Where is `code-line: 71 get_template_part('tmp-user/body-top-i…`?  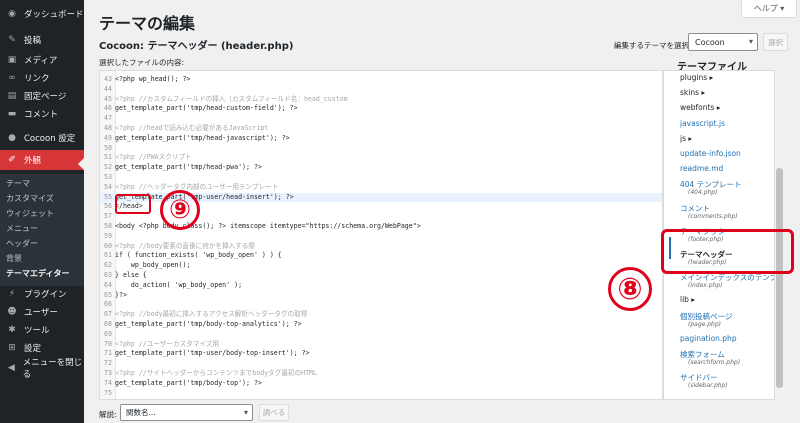
code-line: 71 get_template_part('tmp-user/body-top-i… is located at coordinates (381, 353).